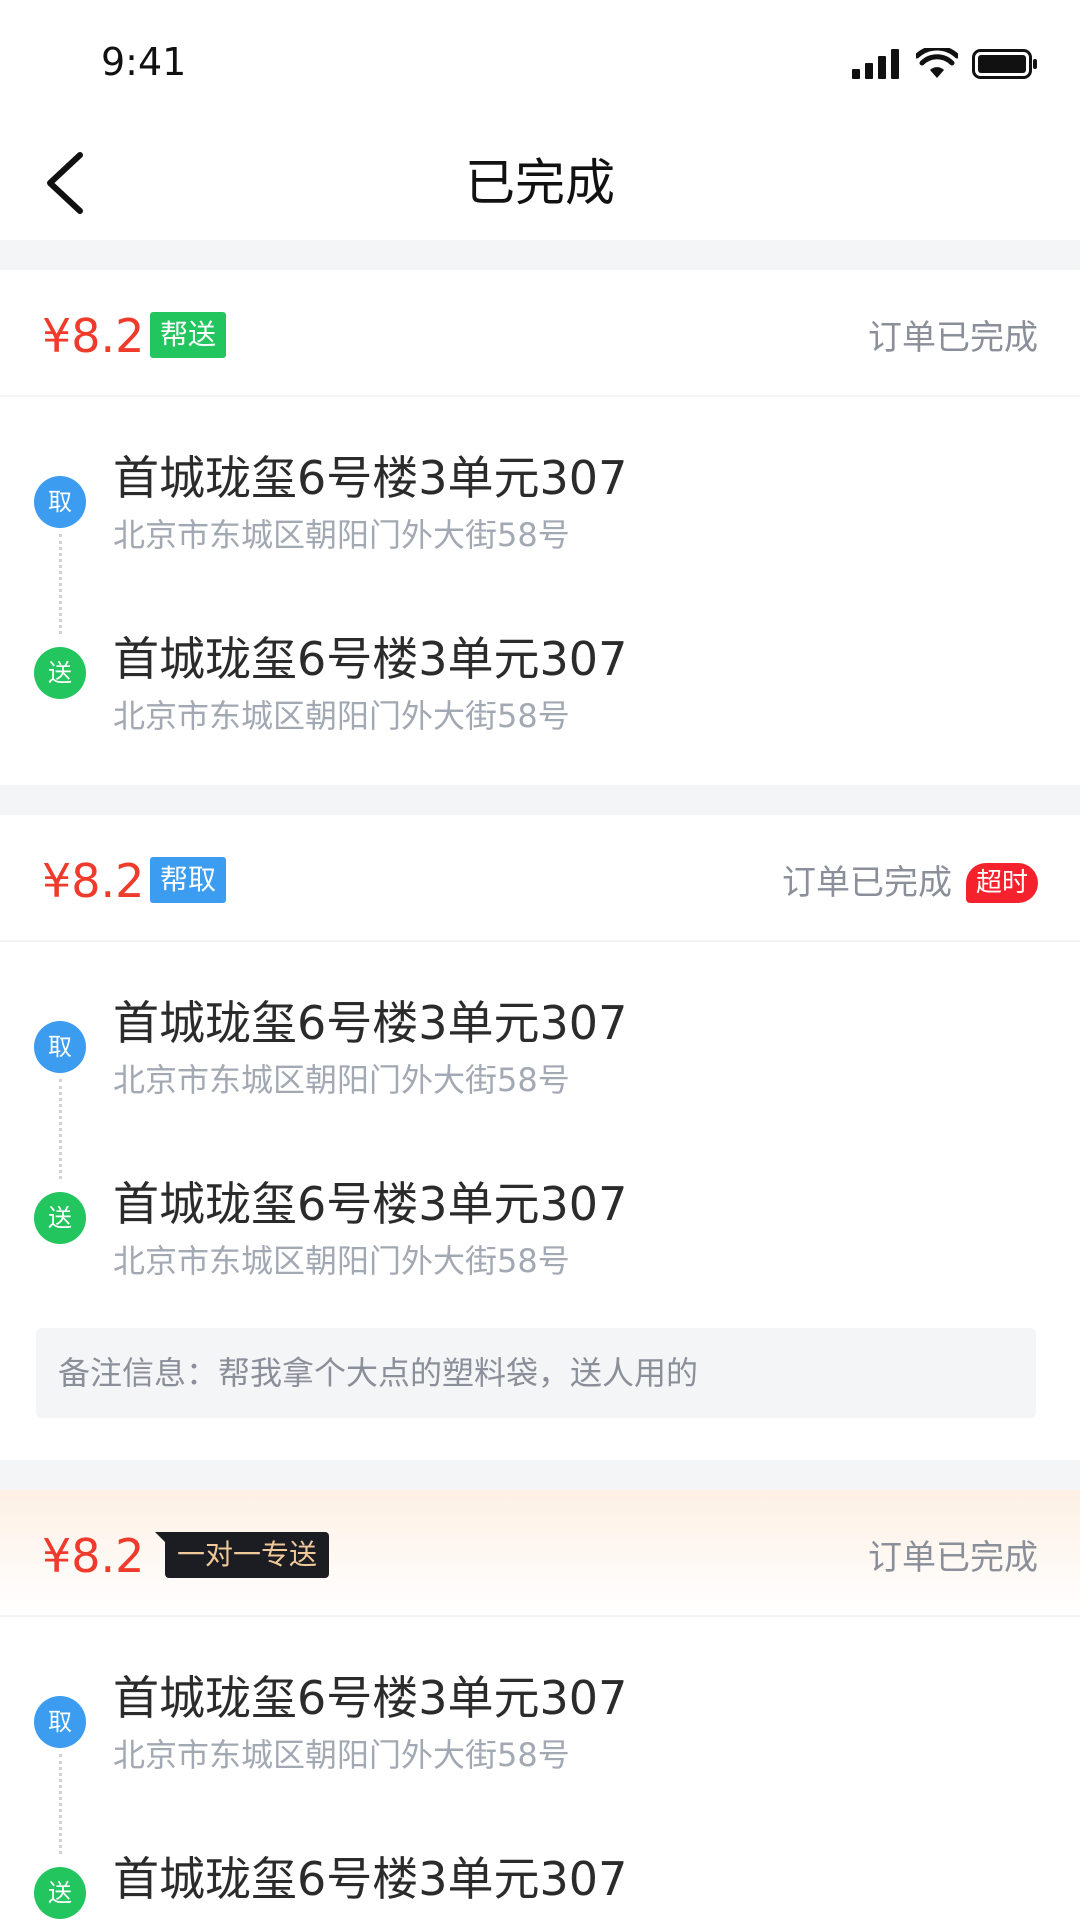 The width and height of the screenshot is (1080, 1920). I want to click on order-type-tag: 一对一专送, so click(242, 1555).